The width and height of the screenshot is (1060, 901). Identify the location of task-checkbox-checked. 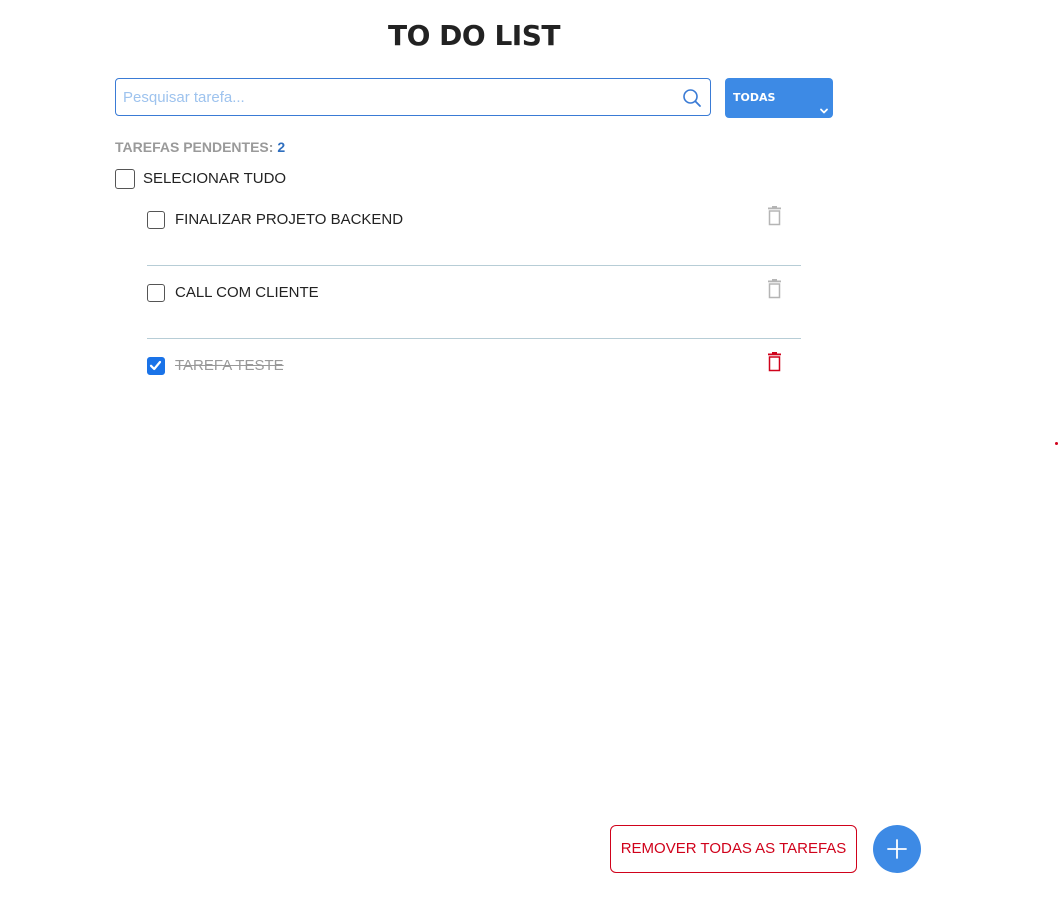
(156, 366).